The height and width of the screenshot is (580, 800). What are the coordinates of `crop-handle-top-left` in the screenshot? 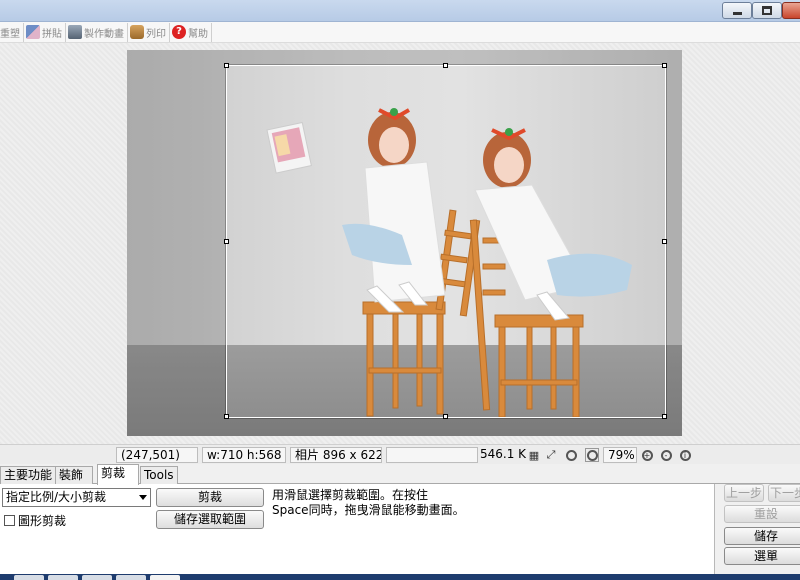 It's located at (226, 65).